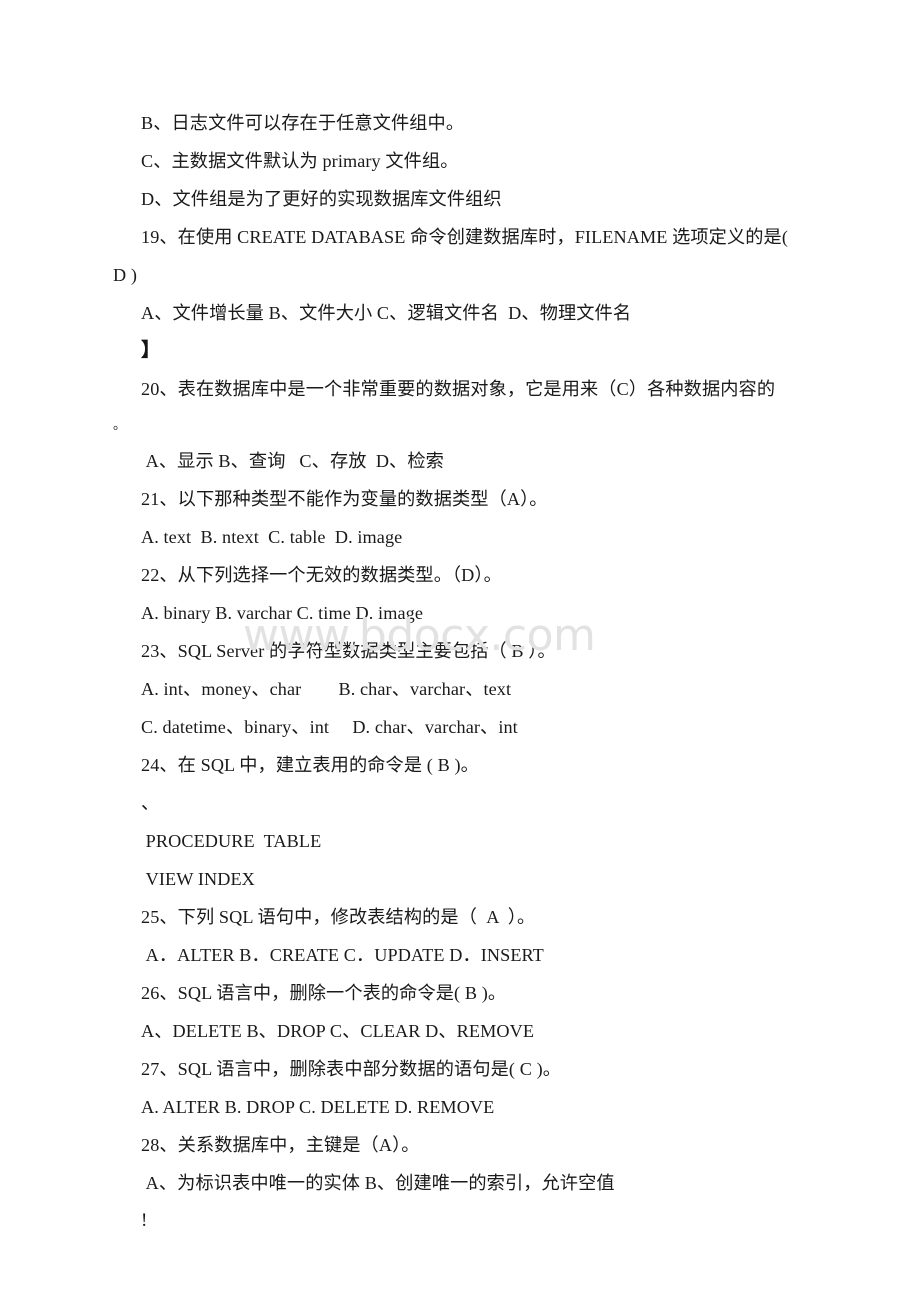  I want to click on question-25-options: A．ALTER B．CREATE C．UPDATE D．INSERT, so click(342, 955).